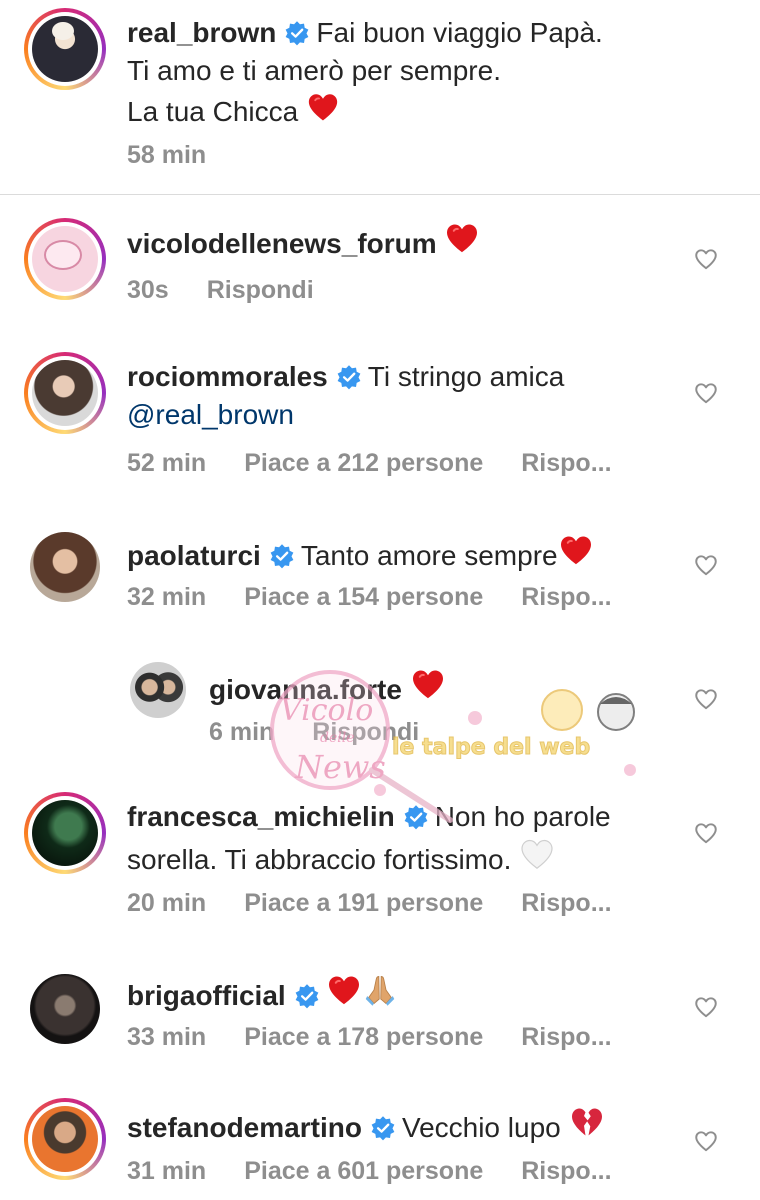 This screenshot has width=760, height=1200. I want to click on caption-meta: 58 min, so click(185, 155).